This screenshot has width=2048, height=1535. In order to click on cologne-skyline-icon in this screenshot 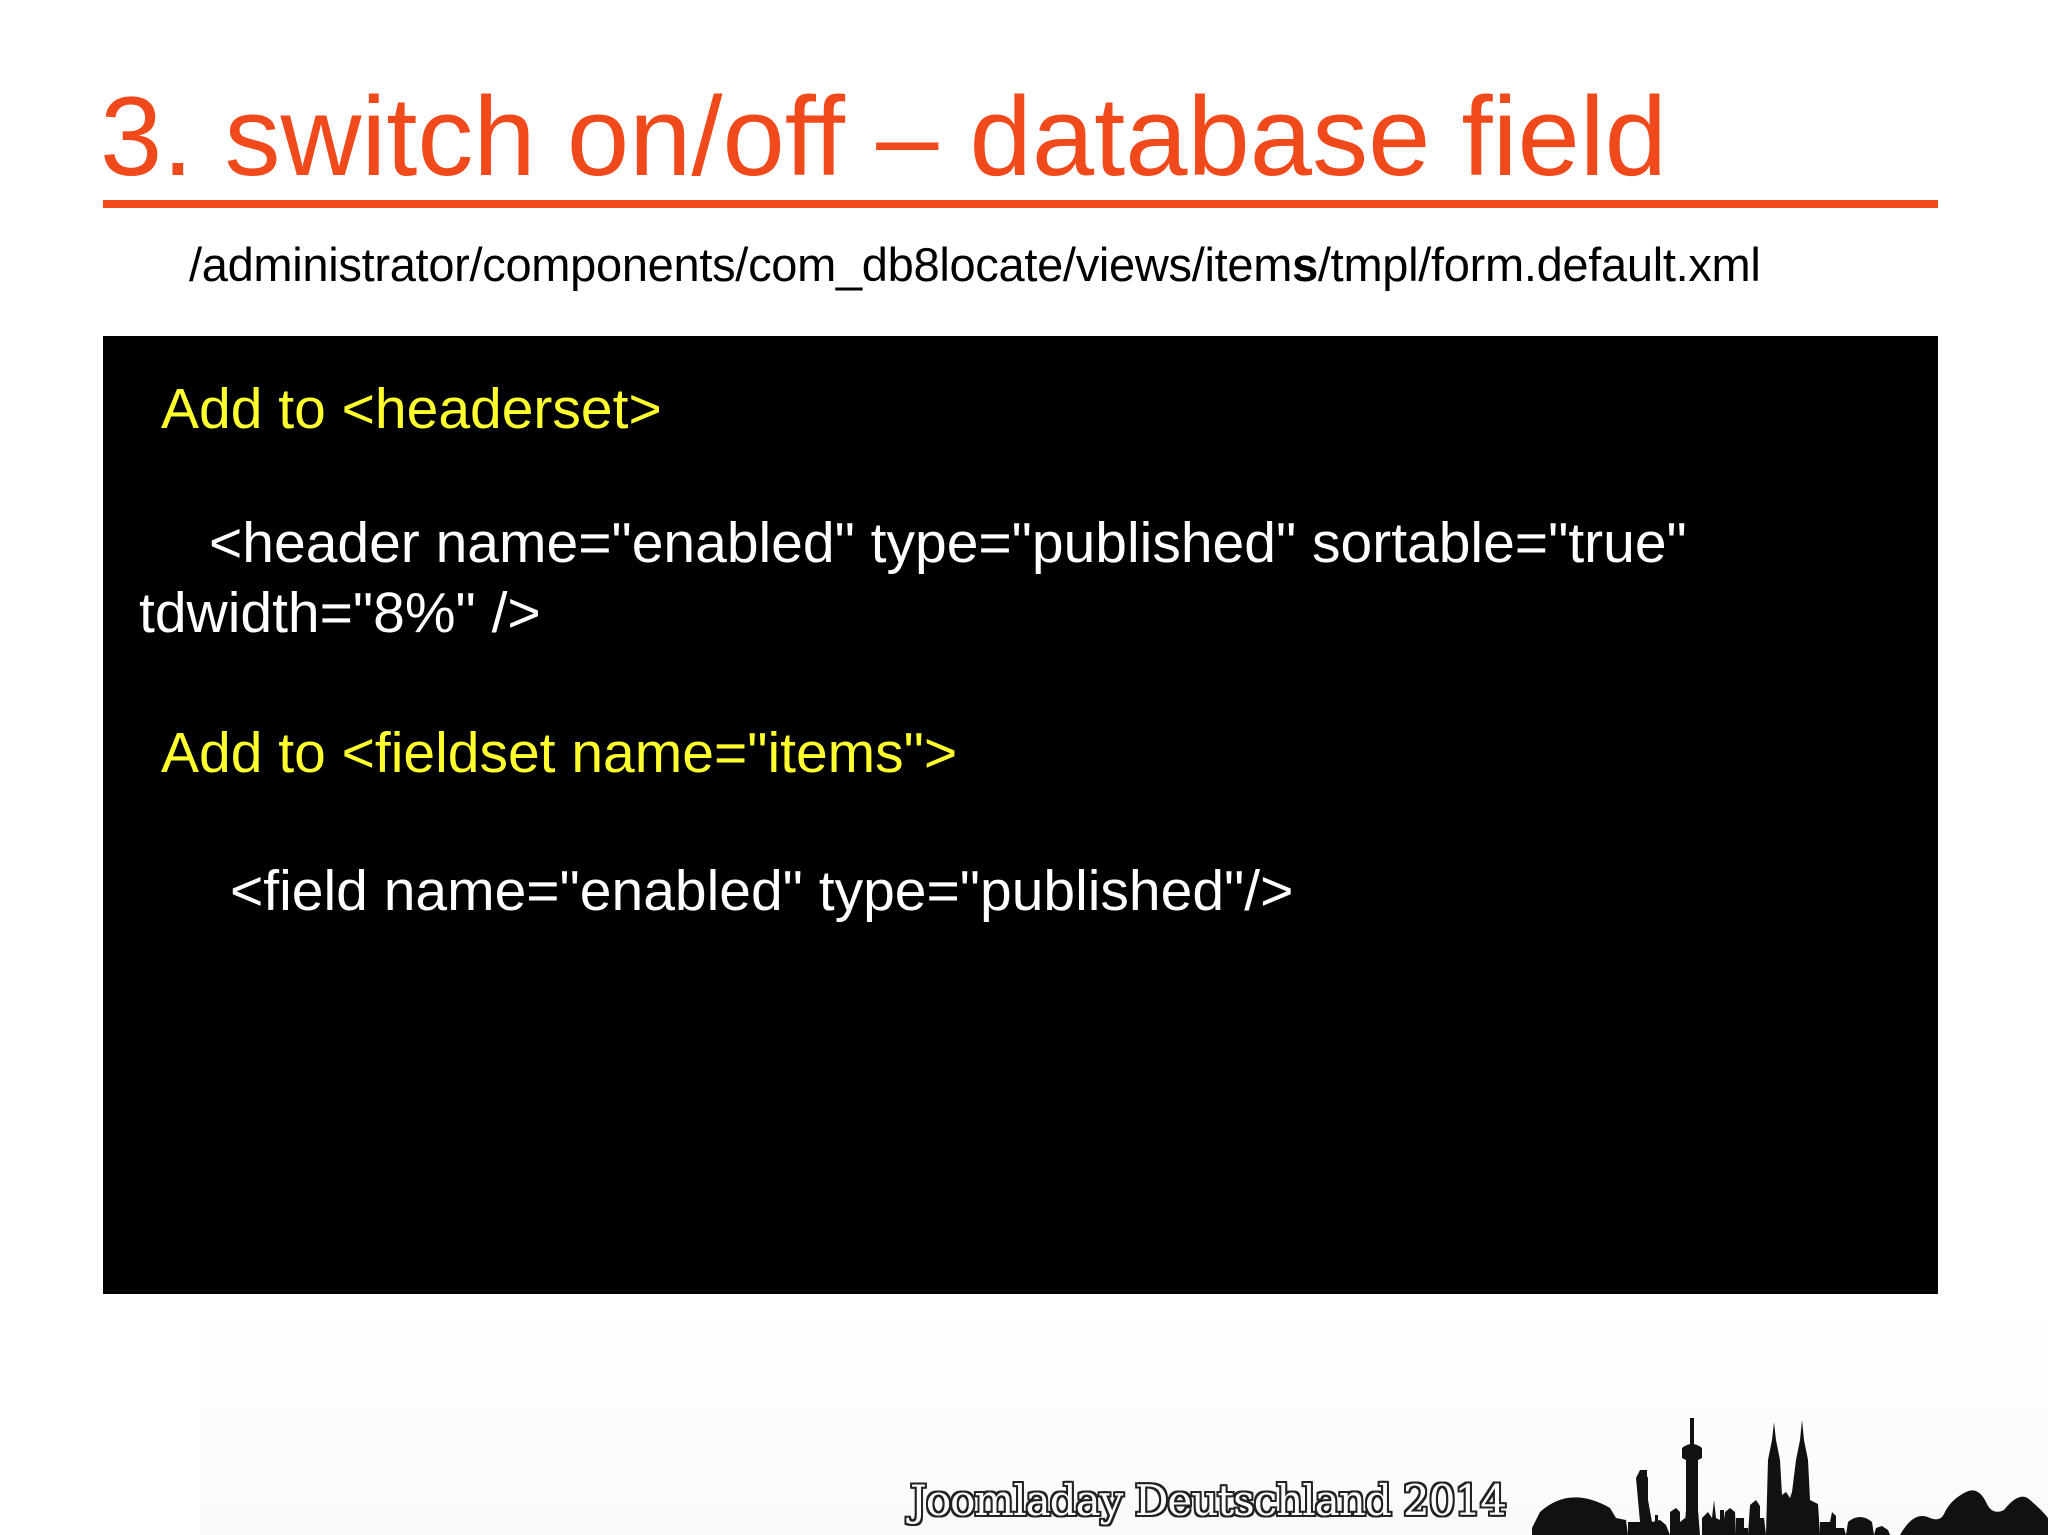, I will do `click(1790, 1476)`.